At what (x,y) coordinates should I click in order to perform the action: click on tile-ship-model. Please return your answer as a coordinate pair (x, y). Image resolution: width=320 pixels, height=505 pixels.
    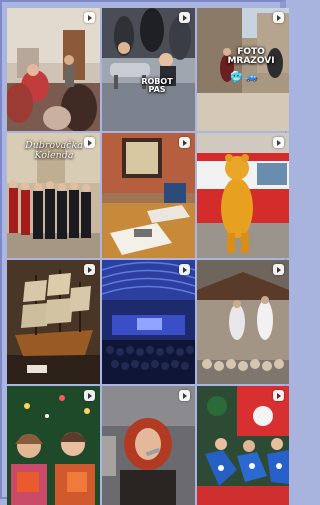
    Looking at the image, I should click on (53, 322).